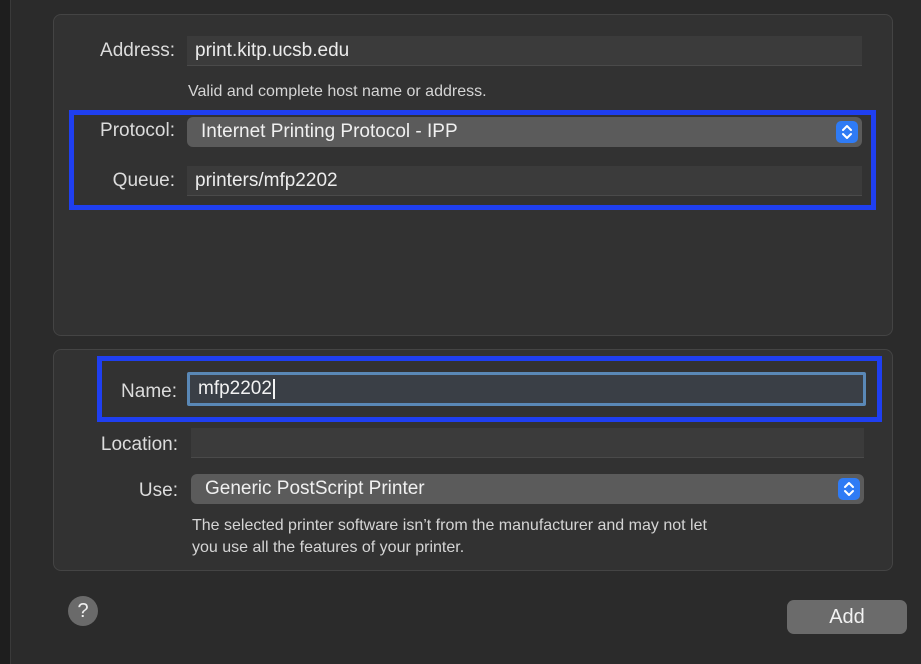 The width and height of the screenshot is (921, 664). Describe the element at coordinates (143, 180) in the screenshot. I see `queue-label: Queue:` at that location.